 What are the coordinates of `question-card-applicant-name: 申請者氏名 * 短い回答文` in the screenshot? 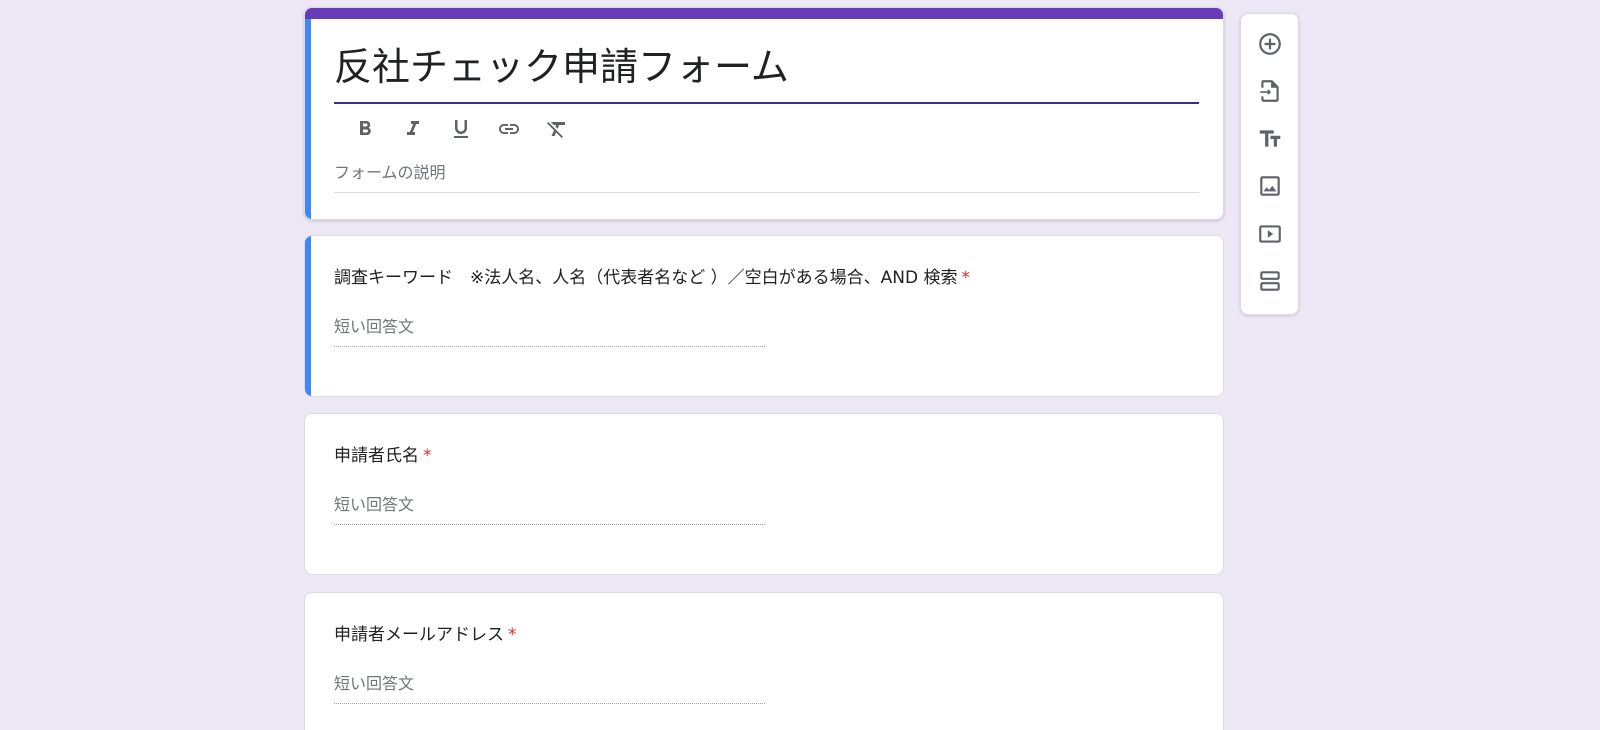 It's located at (764, 494).